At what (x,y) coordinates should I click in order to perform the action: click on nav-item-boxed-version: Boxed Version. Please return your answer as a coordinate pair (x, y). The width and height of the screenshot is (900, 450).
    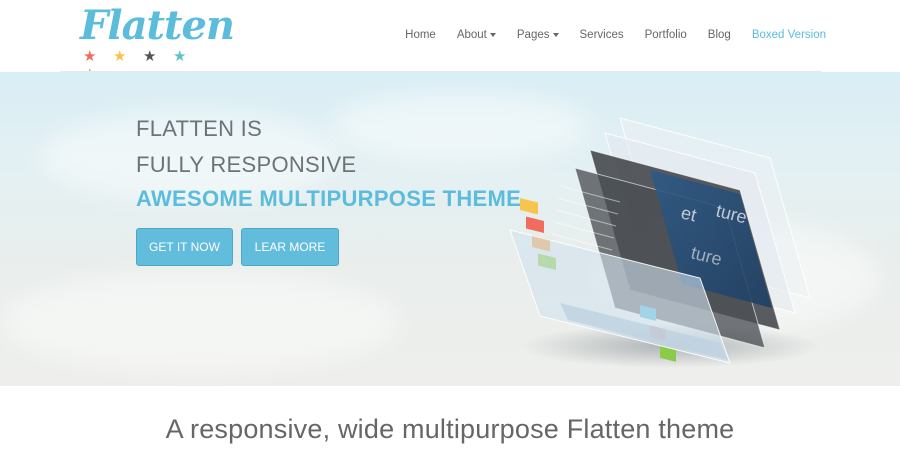
    Looking at the image, I should click on (789, 35).